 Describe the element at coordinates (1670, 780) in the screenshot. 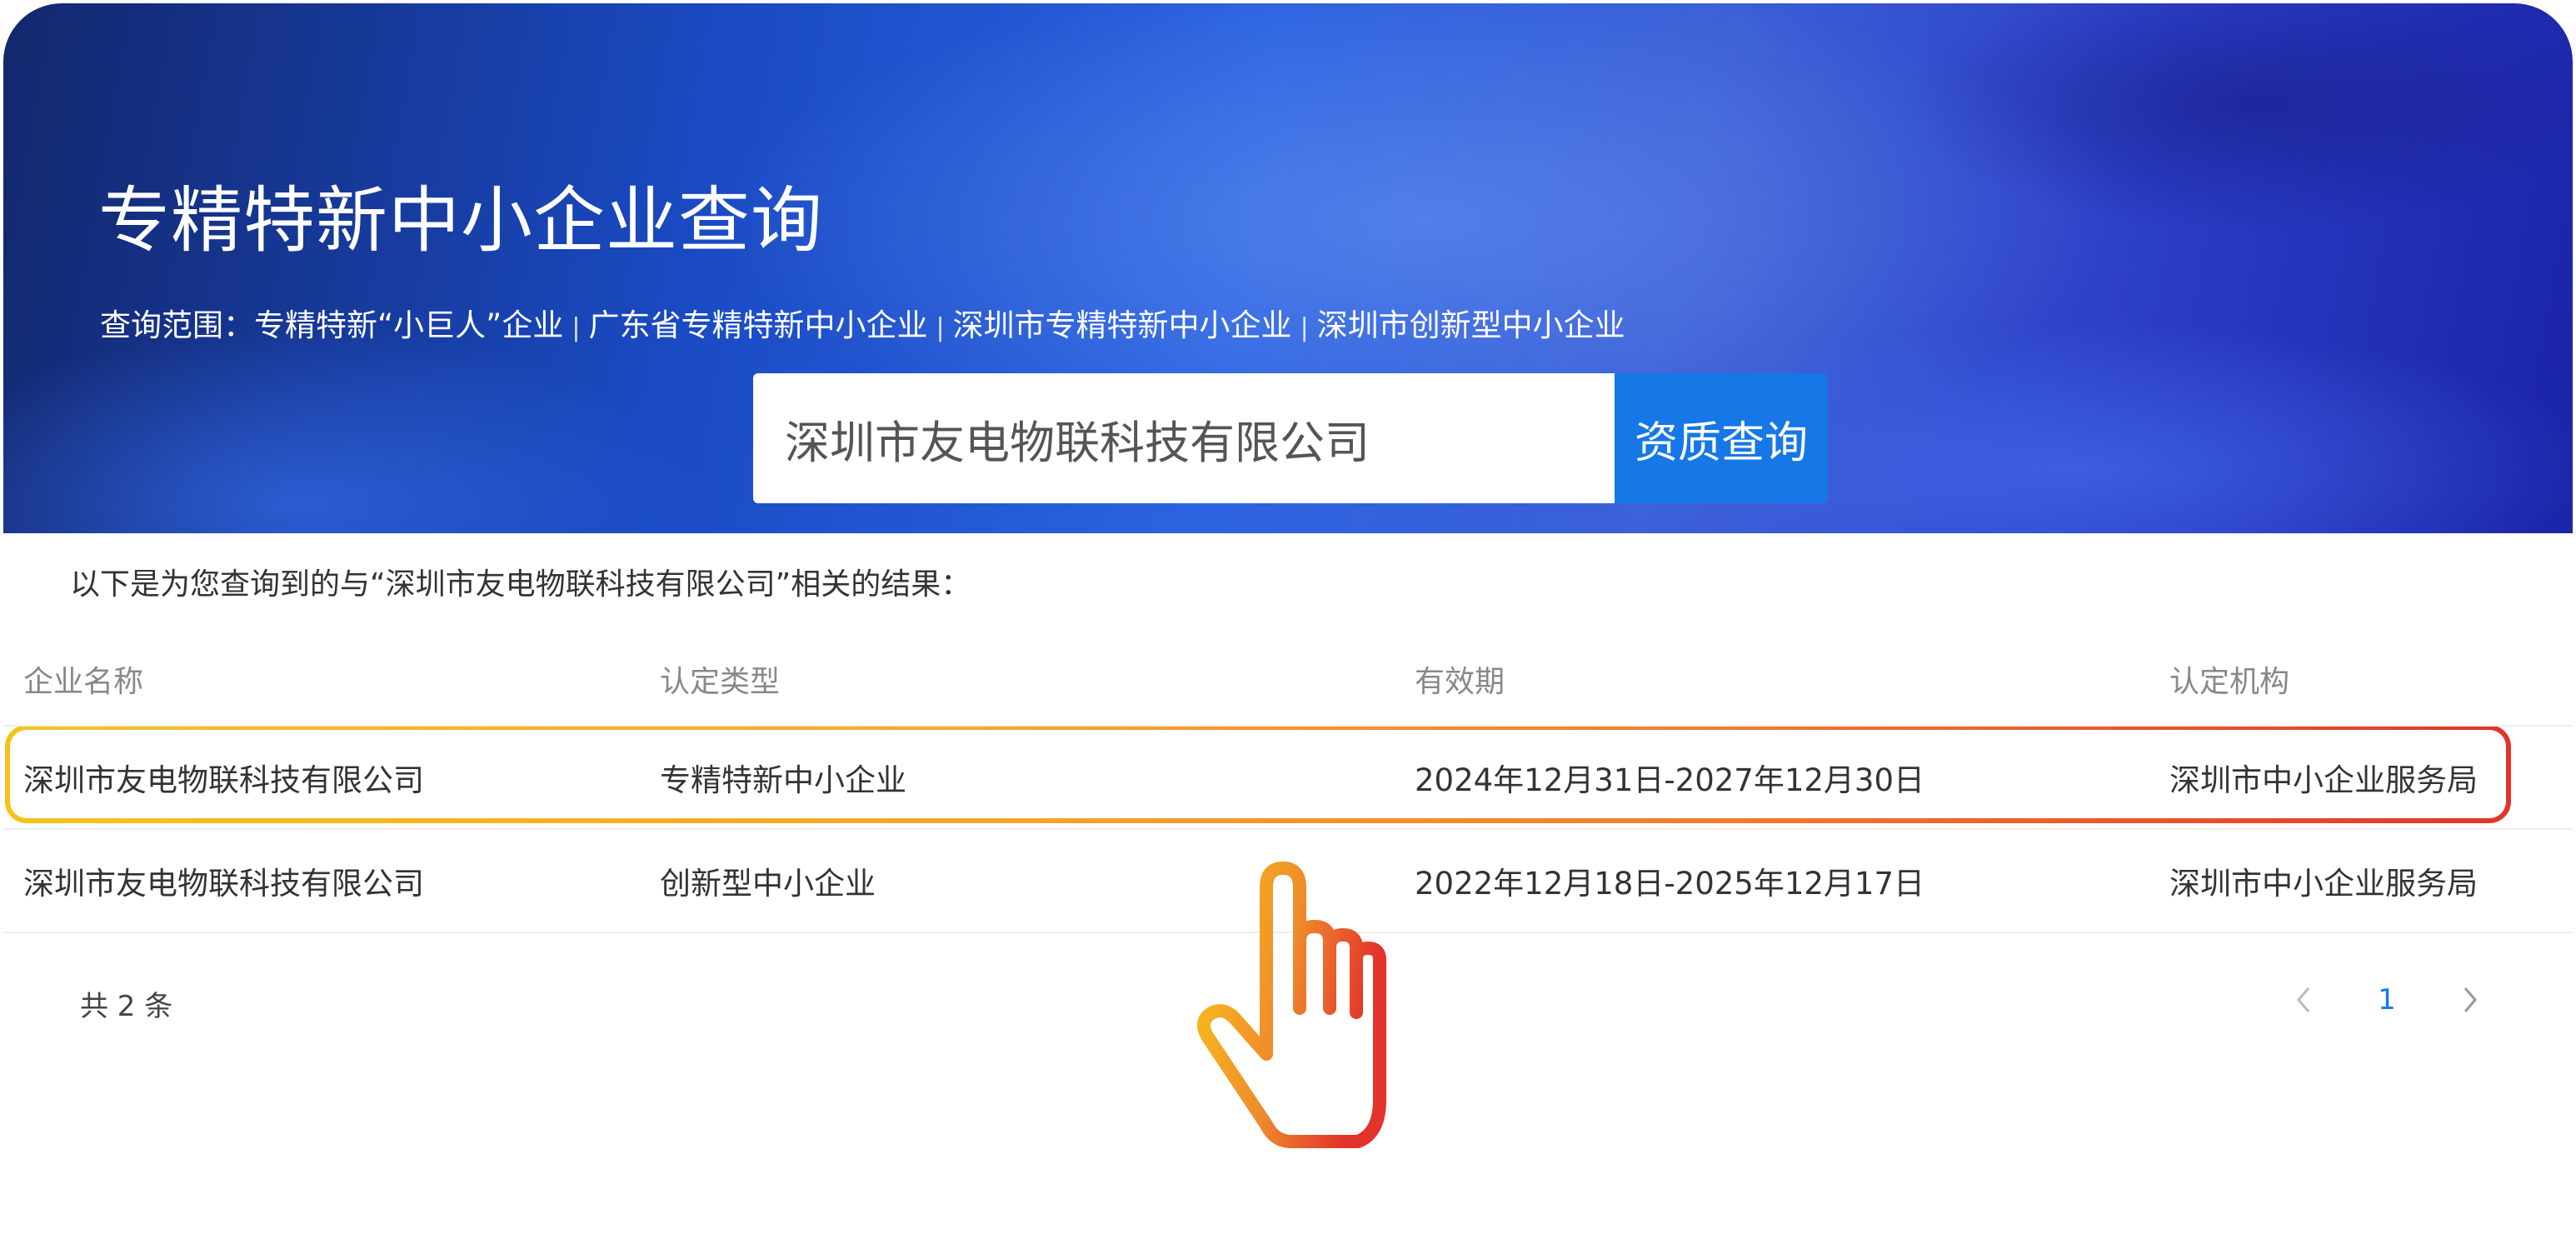

I see `validity-period-cell: 2024年12月31日-2027年12月30日` at that location.